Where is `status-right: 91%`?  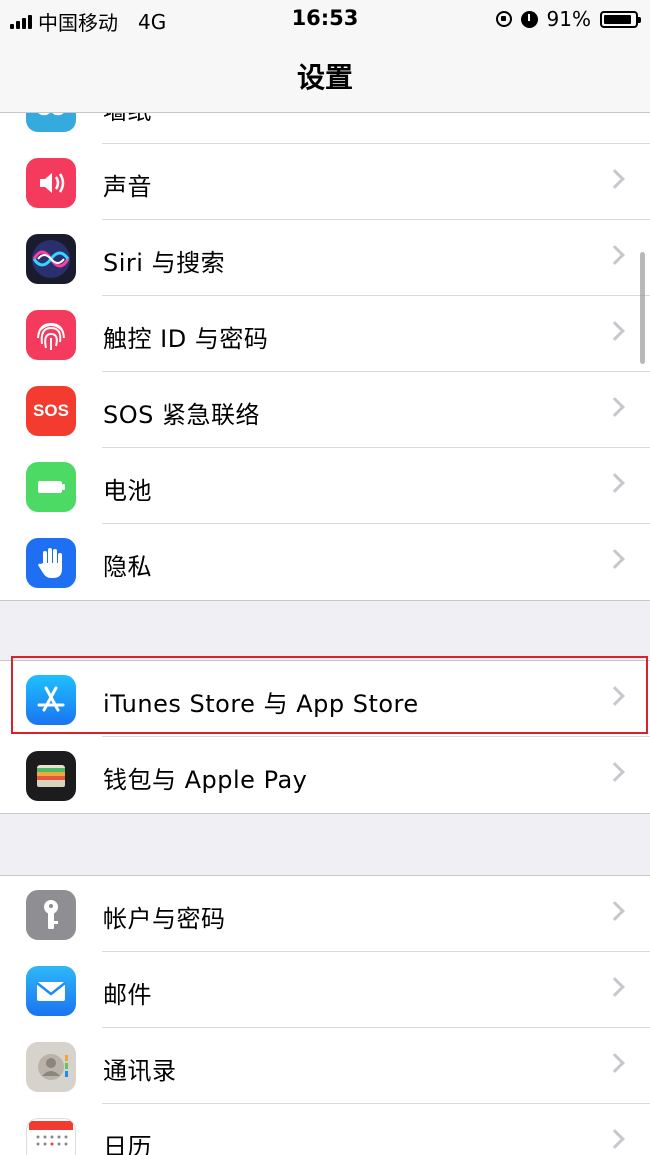
status-right: 91% is located at coordinates (568, 19).